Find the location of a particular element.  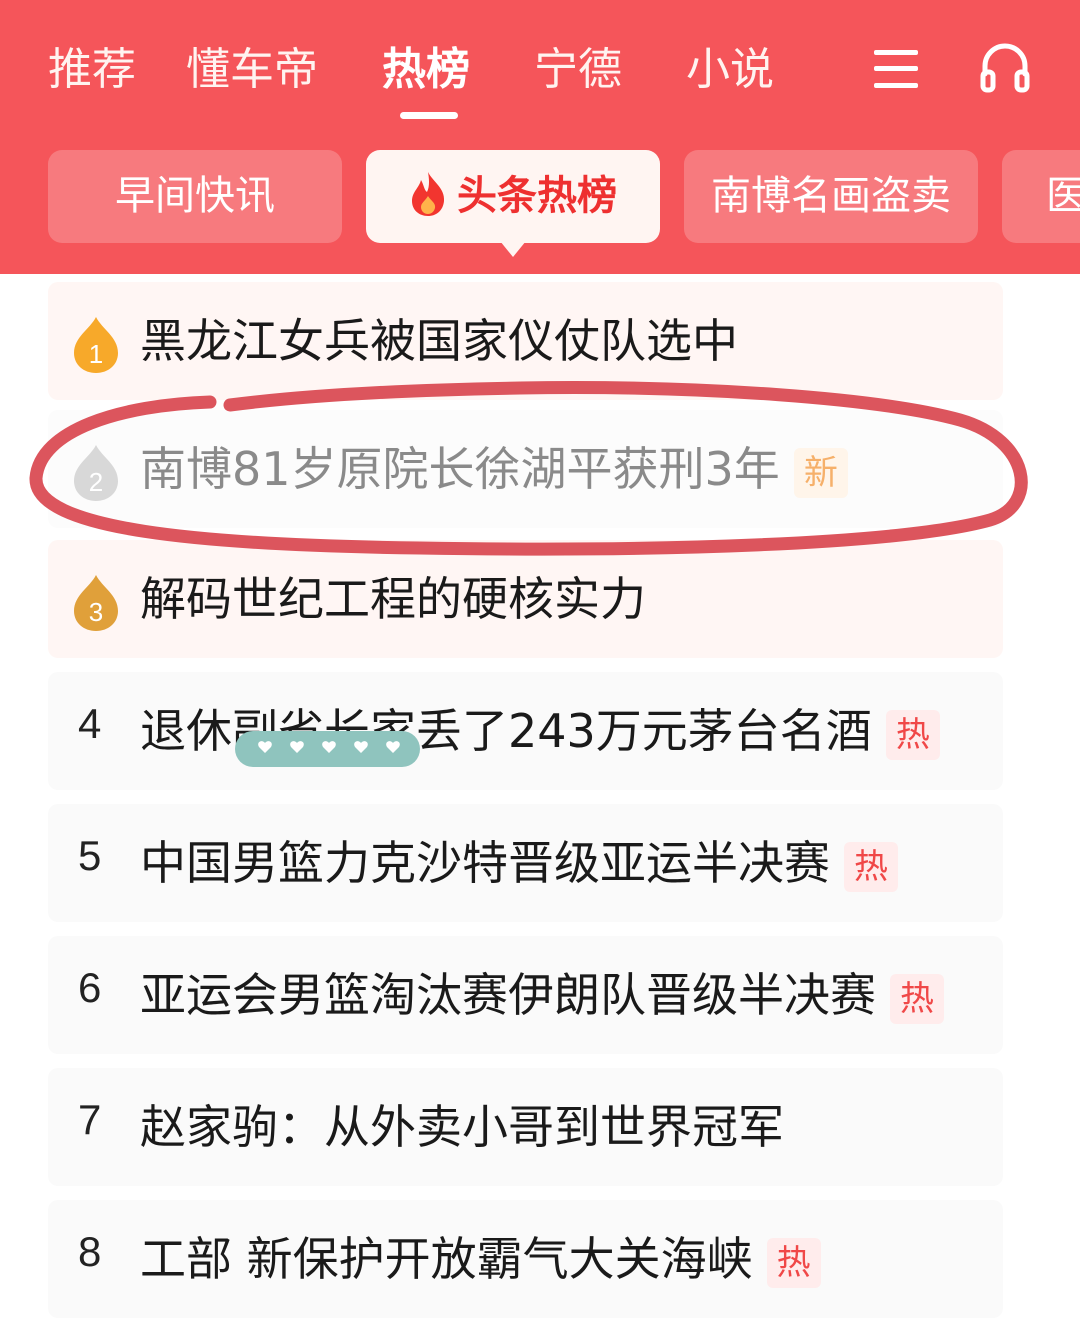

chip-label: 南博名画盗卖 is located at coordinates (831, 196).